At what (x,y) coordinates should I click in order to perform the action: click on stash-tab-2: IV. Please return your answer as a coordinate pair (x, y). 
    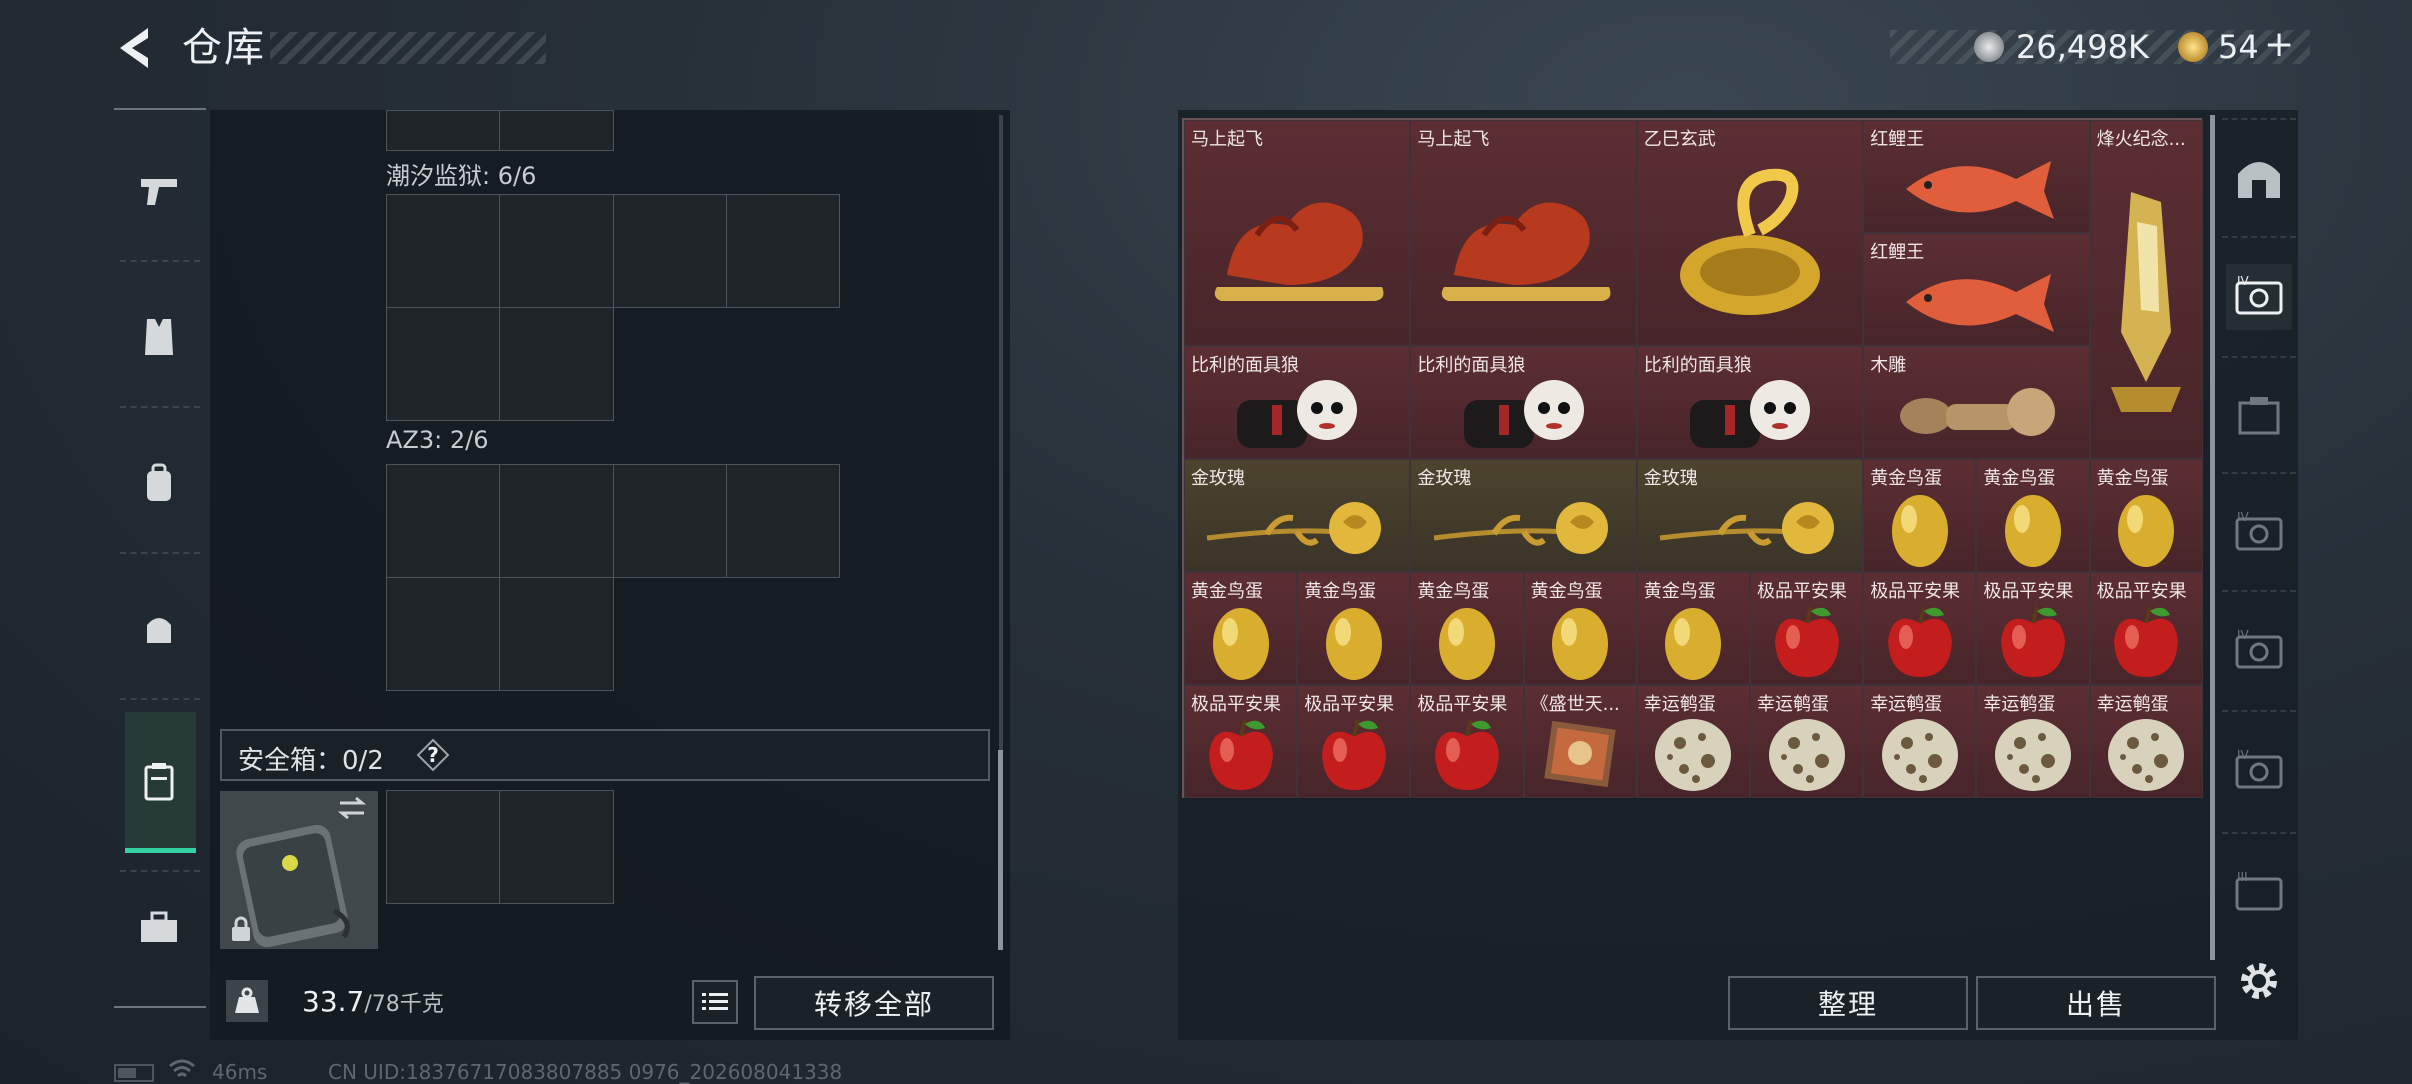
    Looking at the image, I should click on (2259, 297).